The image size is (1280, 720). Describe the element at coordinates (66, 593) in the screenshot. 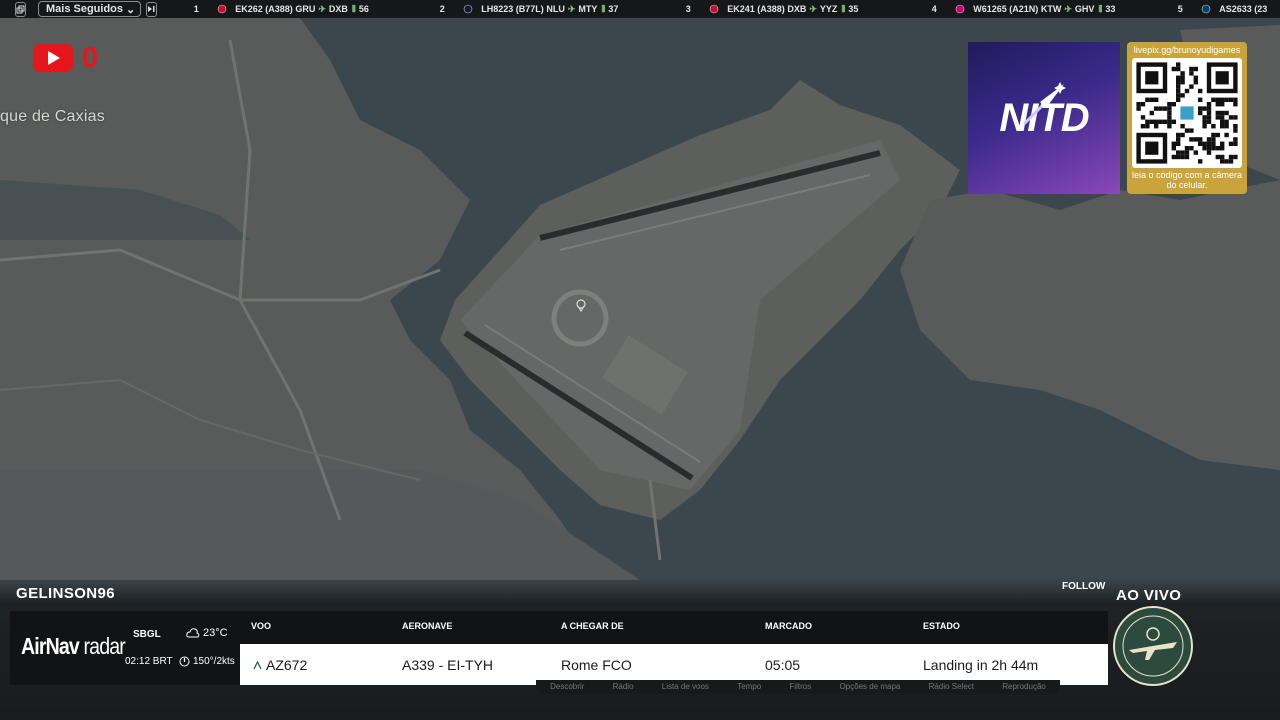

I see `streamer-username: GELINSON96` at that location.